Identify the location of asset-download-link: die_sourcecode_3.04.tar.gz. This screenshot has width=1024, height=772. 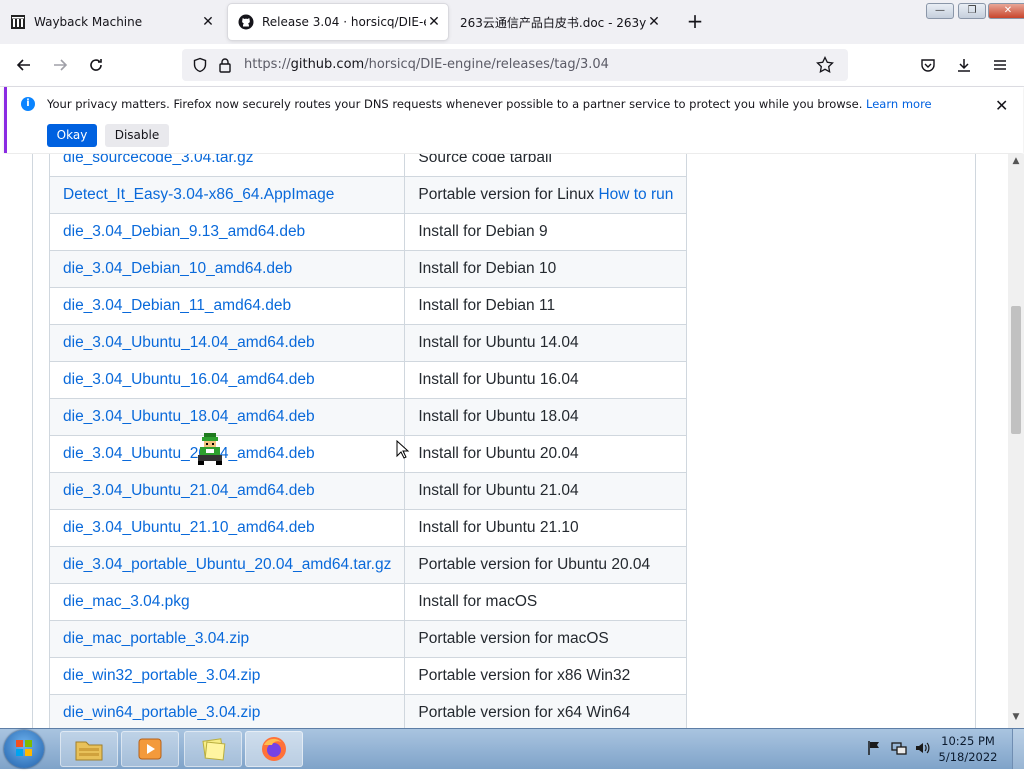
(158, 160).